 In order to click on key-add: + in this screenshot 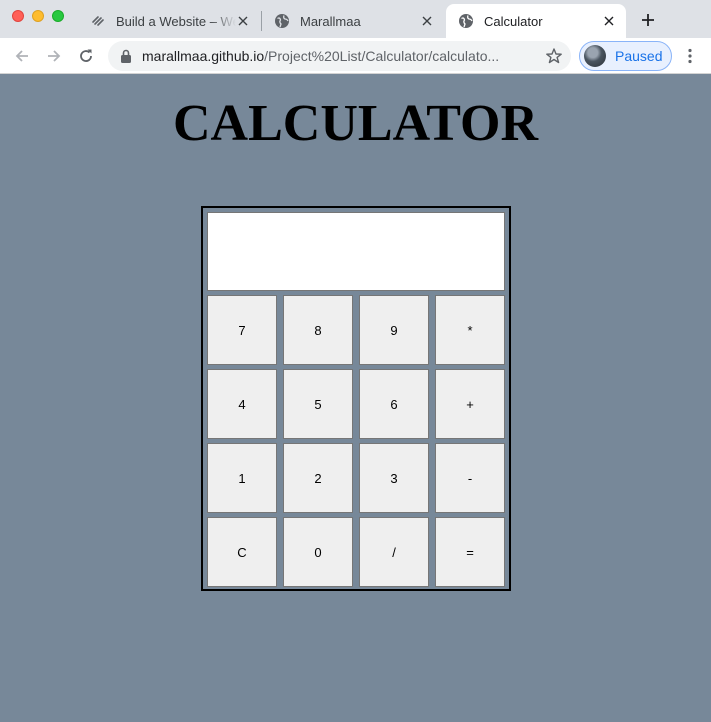, I will do `click(470, 404)`.